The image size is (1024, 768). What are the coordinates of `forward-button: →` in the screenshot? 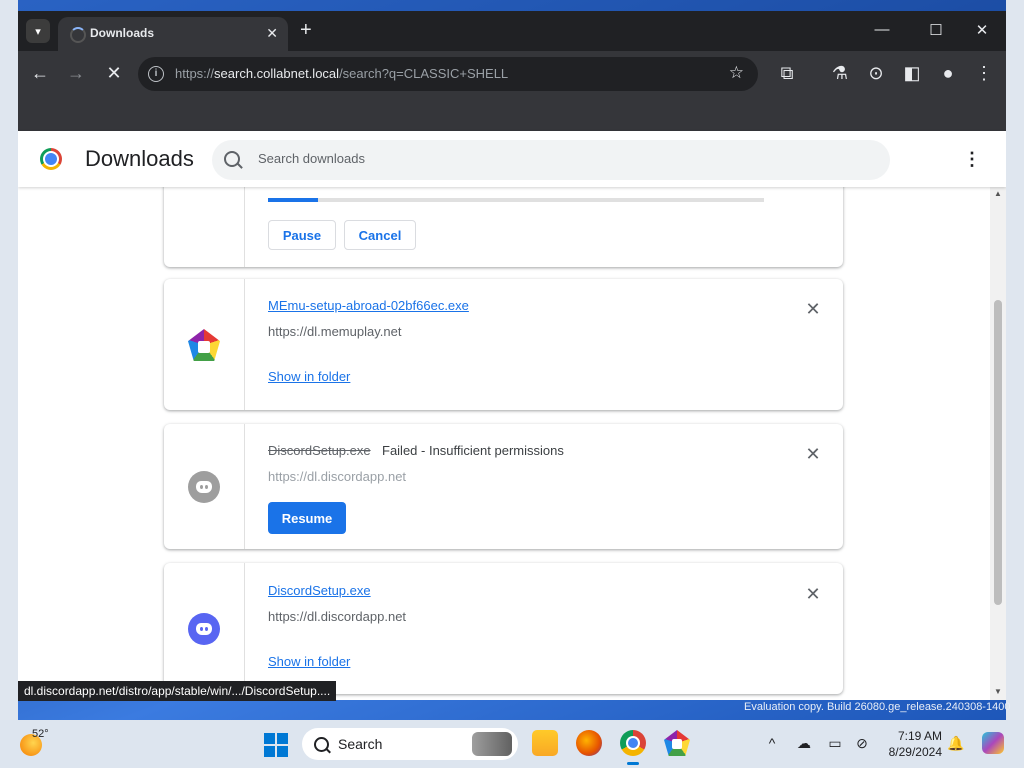 It's located at (76, 73).